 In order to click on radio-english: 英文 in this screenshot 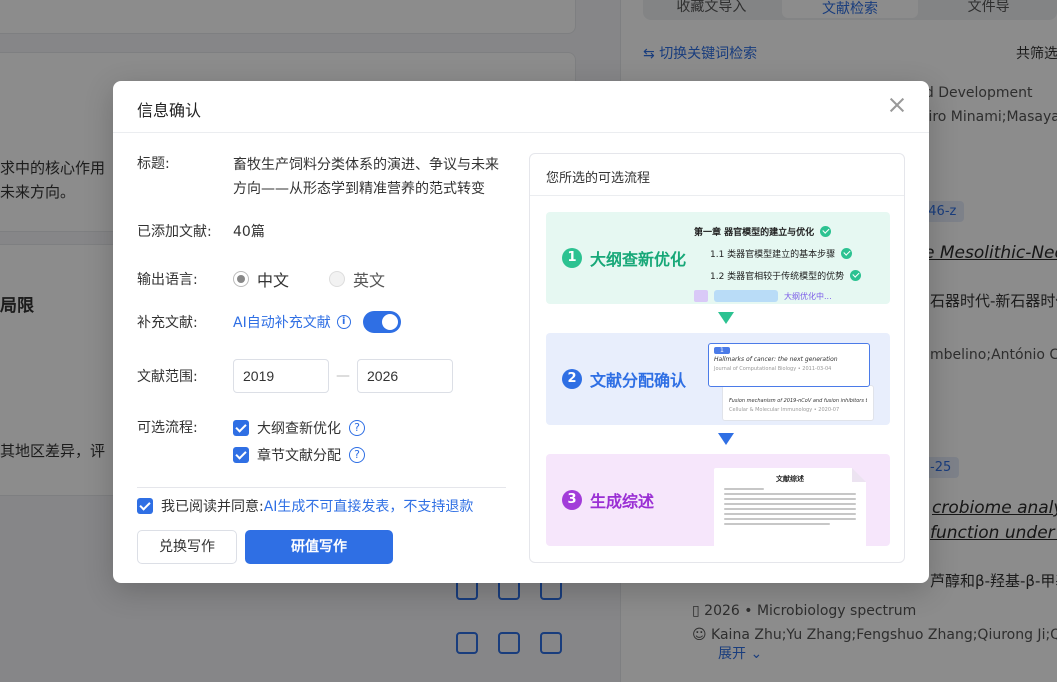, I will do `click(357, 279)`.